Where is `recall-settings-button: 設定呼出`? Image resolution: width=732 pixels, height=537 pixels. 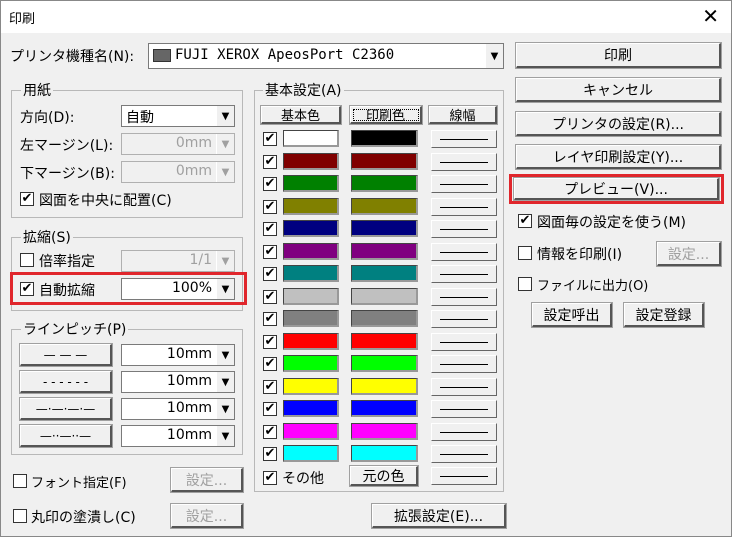 recall-settings-button: 設定呼出 is located at coordinates (572, 315).